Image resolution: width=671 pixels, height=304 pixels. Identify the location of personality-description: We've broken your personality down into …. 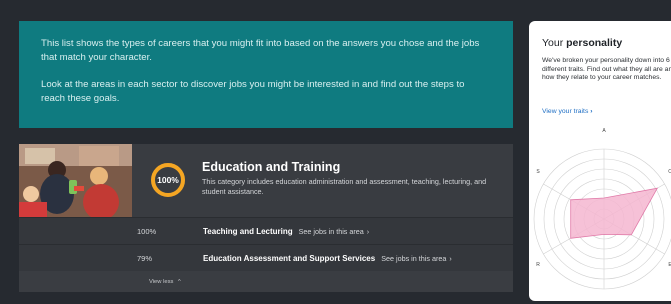
(606, 69).